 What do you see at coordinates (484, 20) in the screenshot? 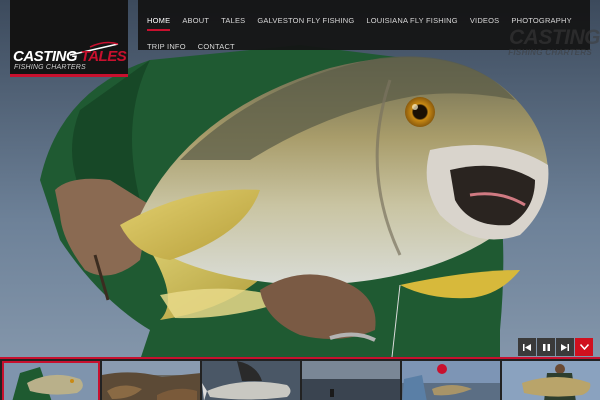
I see `nav-item-label: VIDEOS` at bounding box center [484, 20].